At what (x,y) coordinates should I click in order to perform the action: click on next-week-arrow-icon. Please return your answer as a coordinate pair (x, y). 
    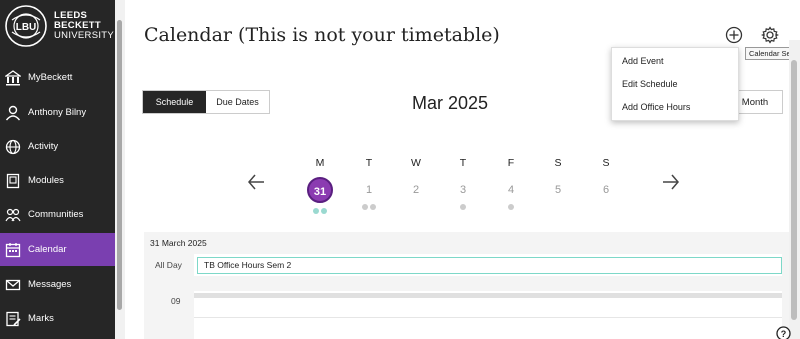
    Looking at the image, I should click on (671, 182).